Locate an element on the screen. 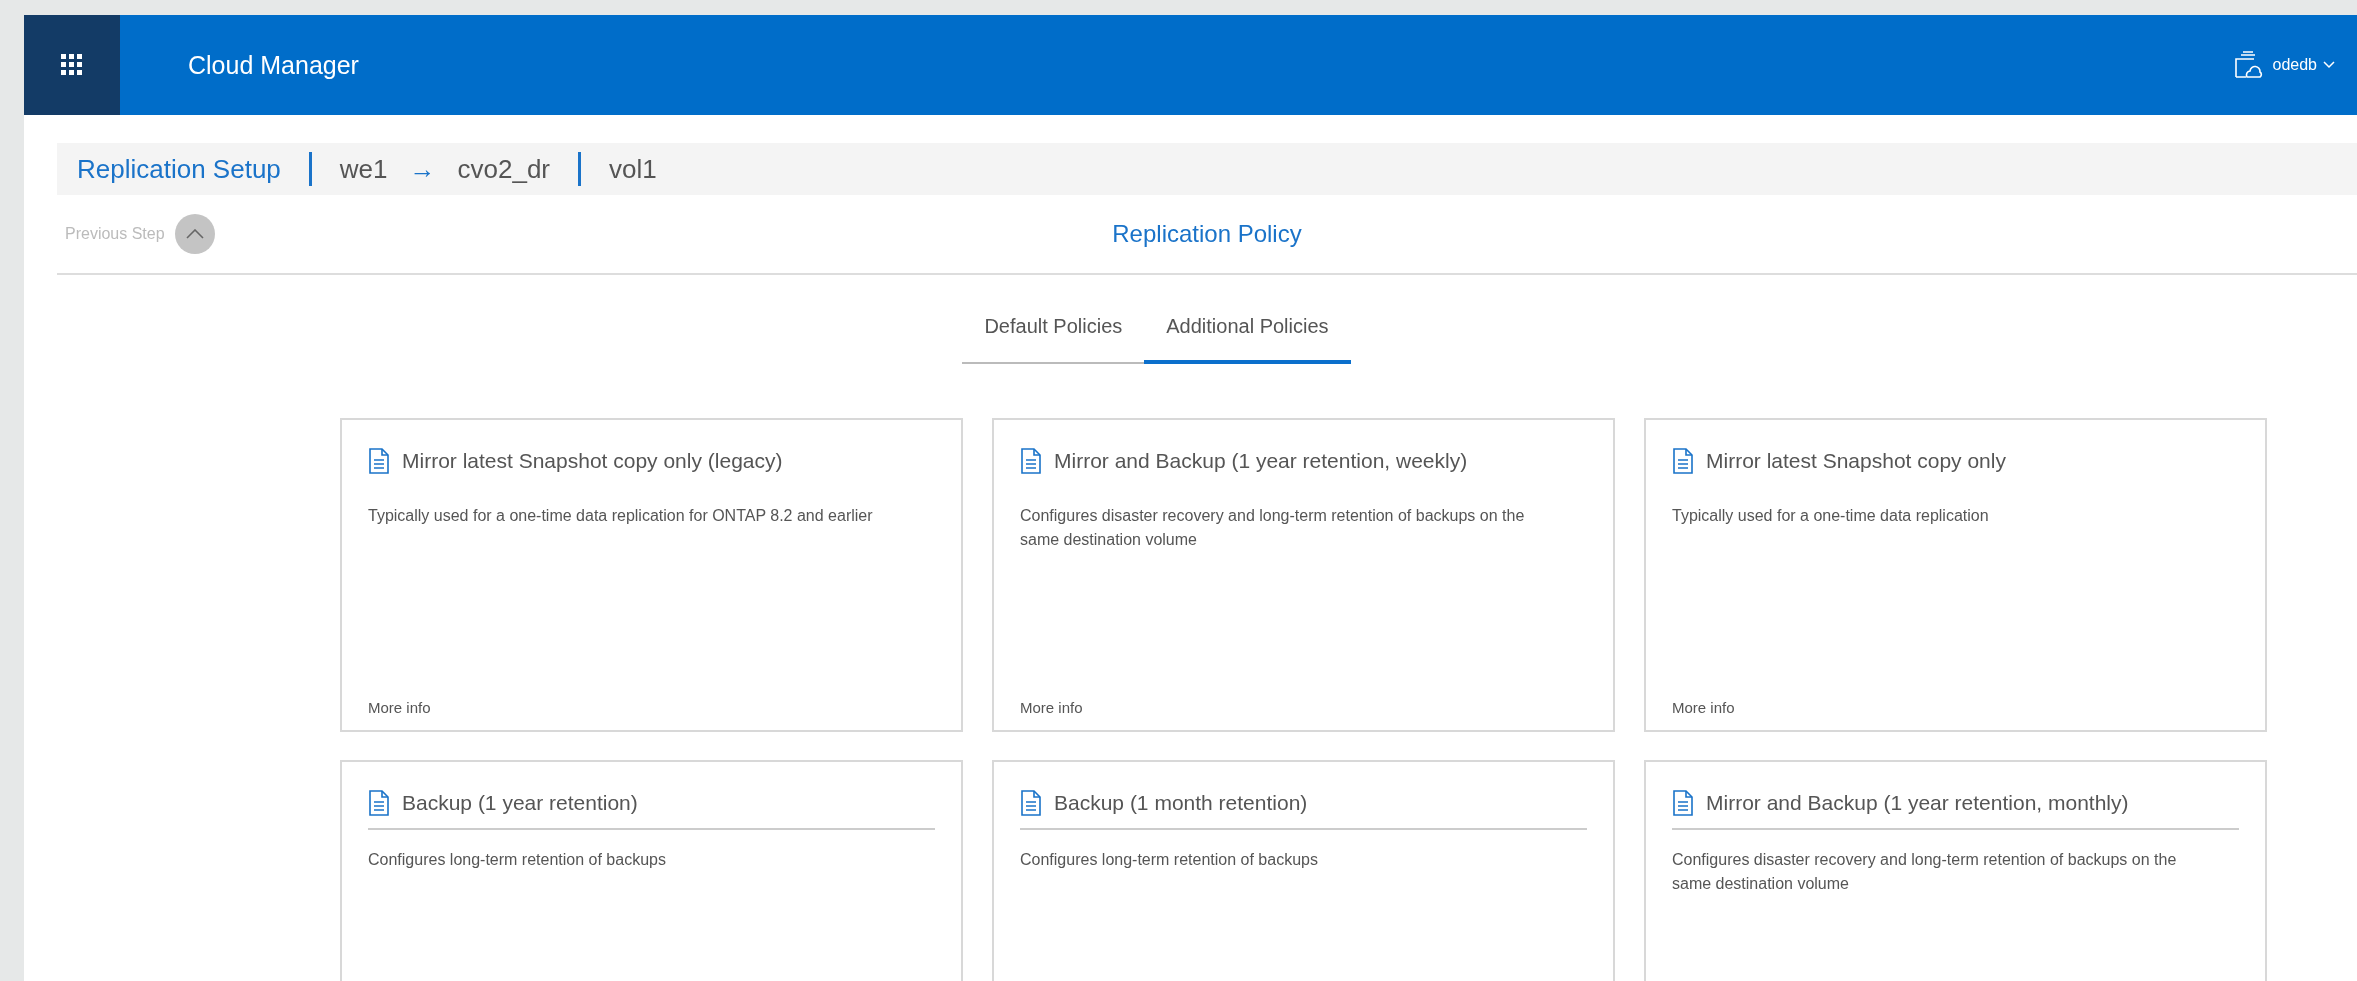  policy-card: Mirror latest Snapshot copy only (legacy) Typically used for a one-time data replication for ONTAP 8.2 and earlier More info is located at coordinates (651, 575).